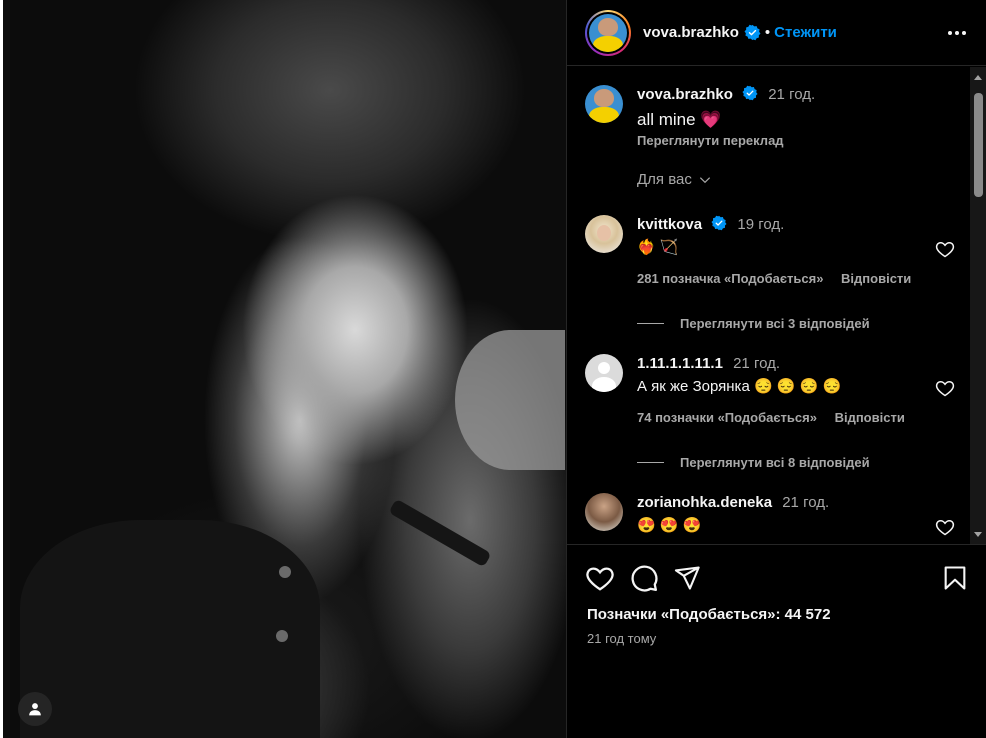 The image size is (986, 738). I want to click on comments-scrollbar, so click(978, 305).